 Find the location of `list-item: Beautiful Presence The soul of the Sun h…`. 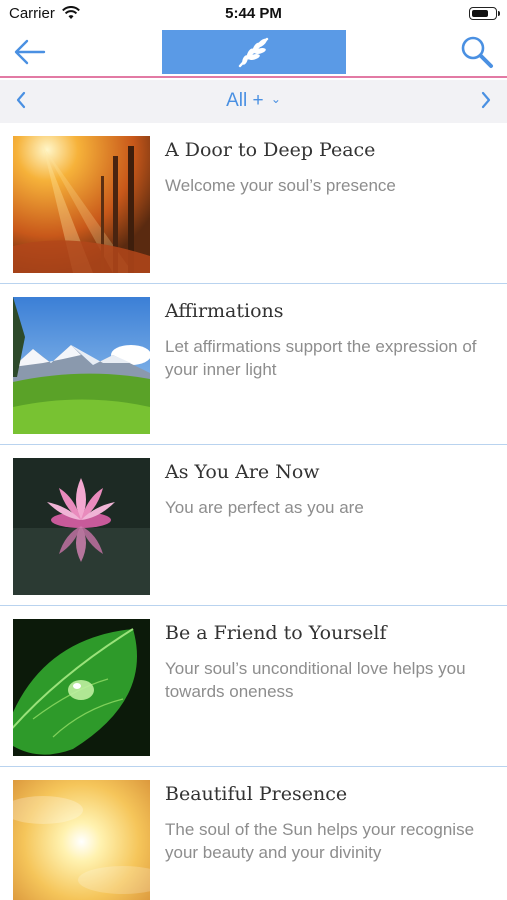

list-item: Beautiful Presence The soul of the Sun h… is located at coordinates (253, 833).